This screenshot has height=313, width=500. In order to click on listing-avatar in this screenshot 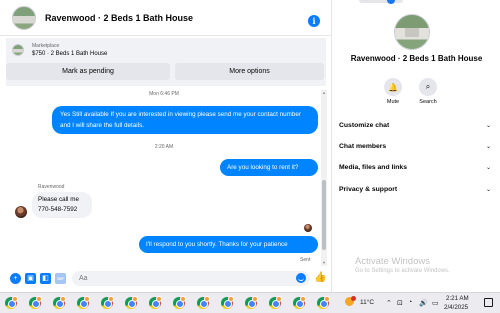, I will do `click(24, 17)`.